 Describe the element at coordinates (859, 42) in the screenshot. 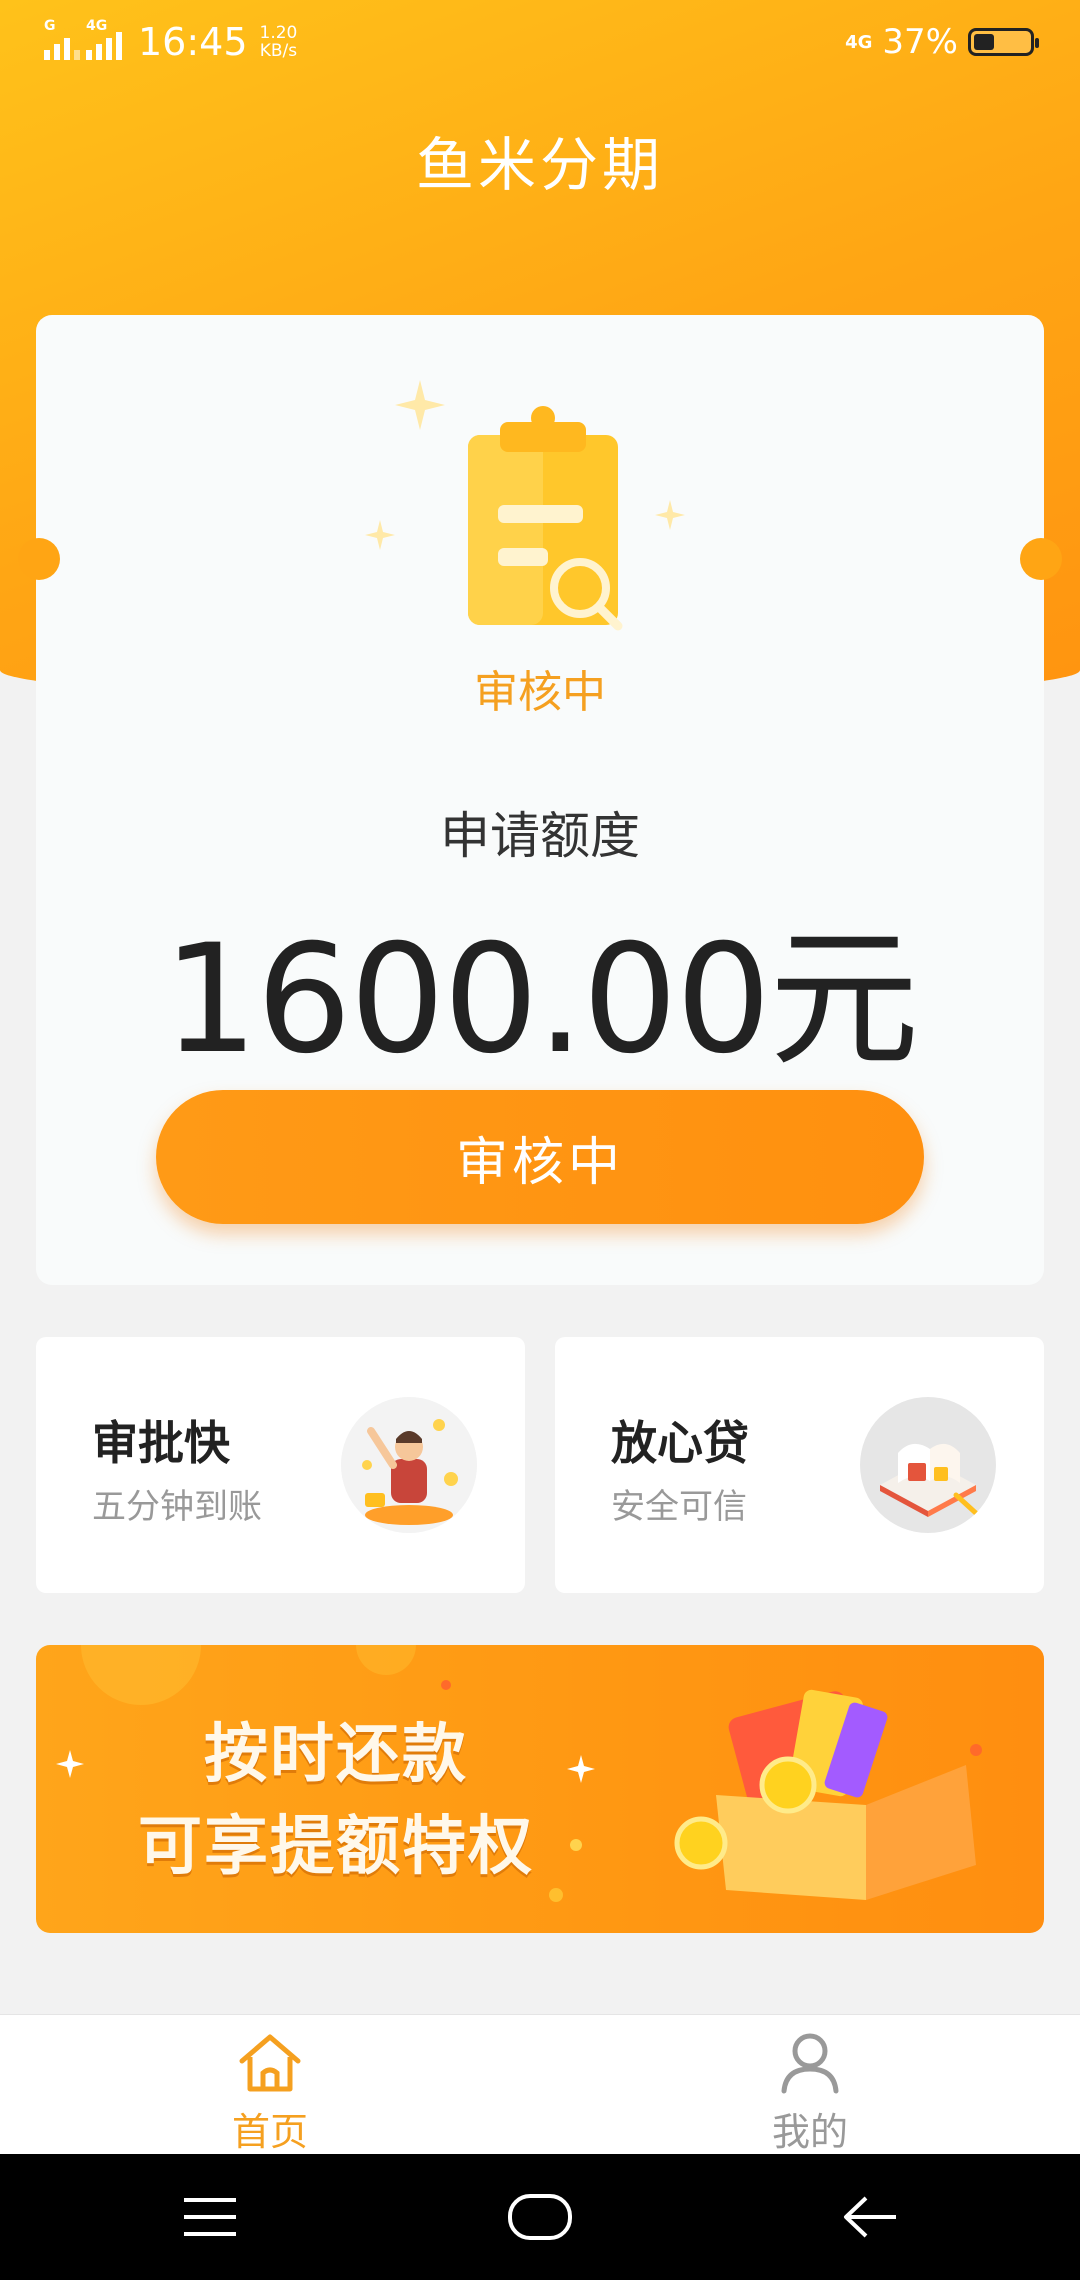

I see `mobile-data-icon: 4G` at that location.